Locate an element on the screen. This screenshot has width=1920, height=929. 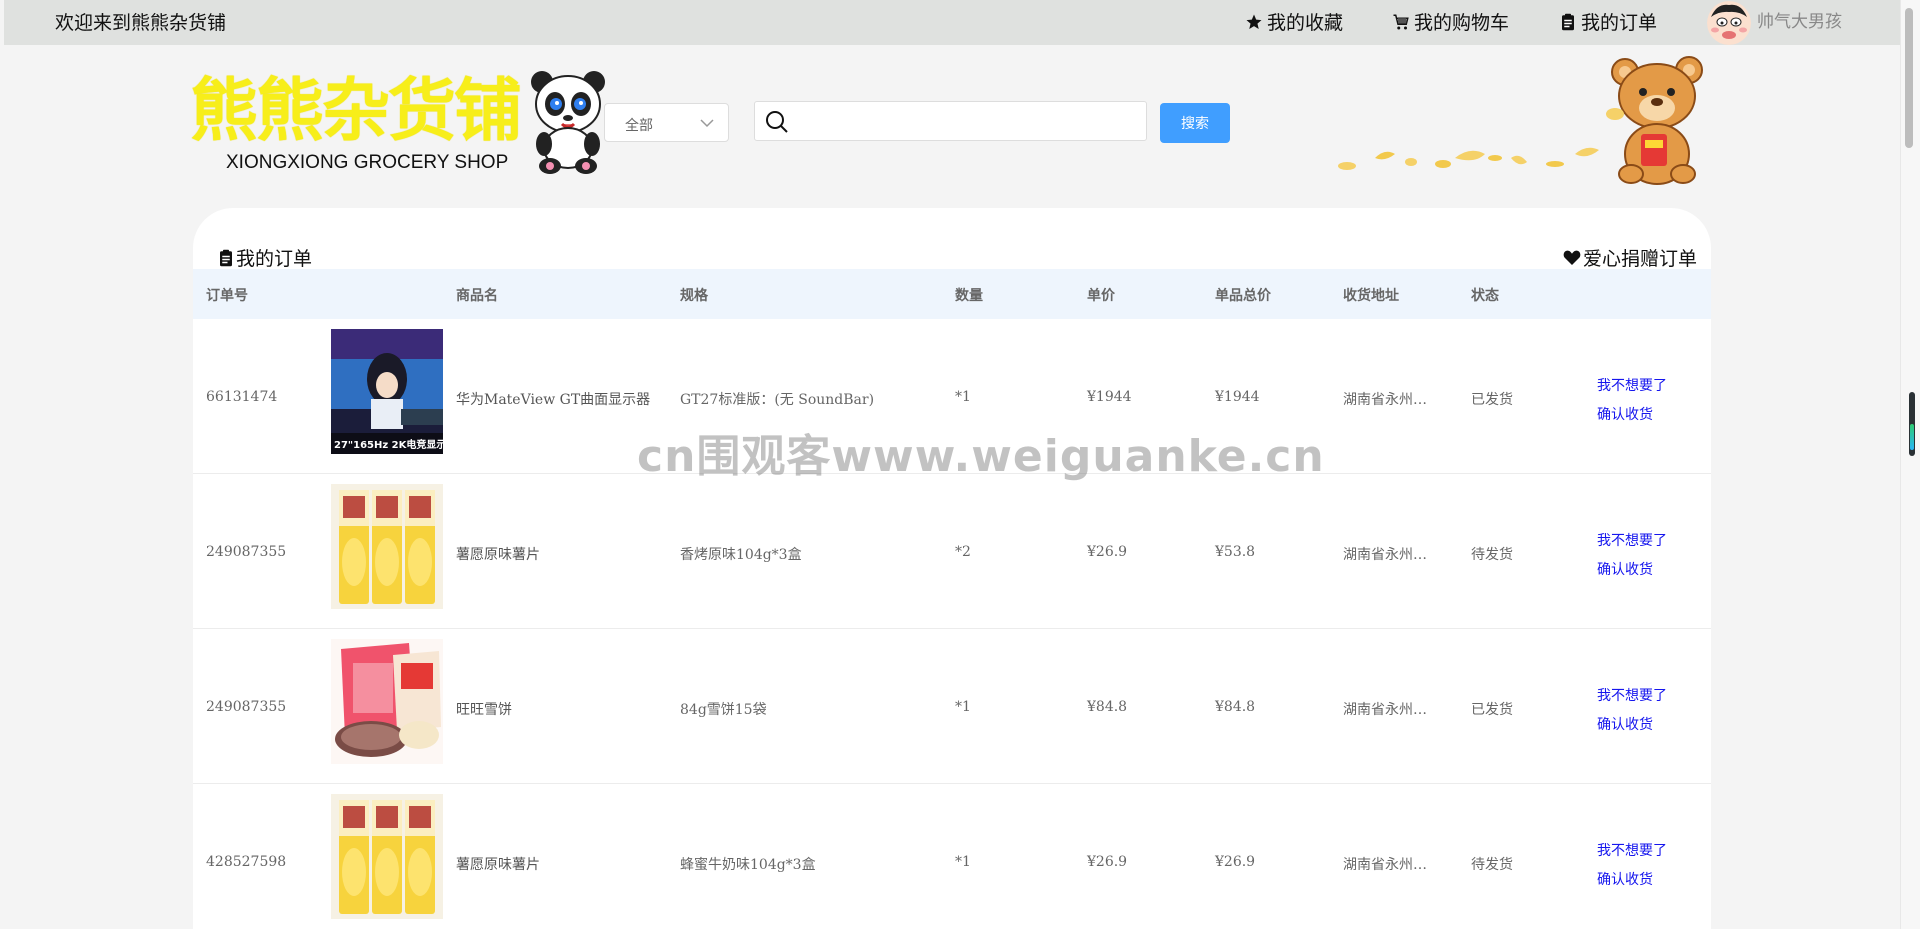
user-menu: 帅气大男孩 is located at coordinates (1774, 22).